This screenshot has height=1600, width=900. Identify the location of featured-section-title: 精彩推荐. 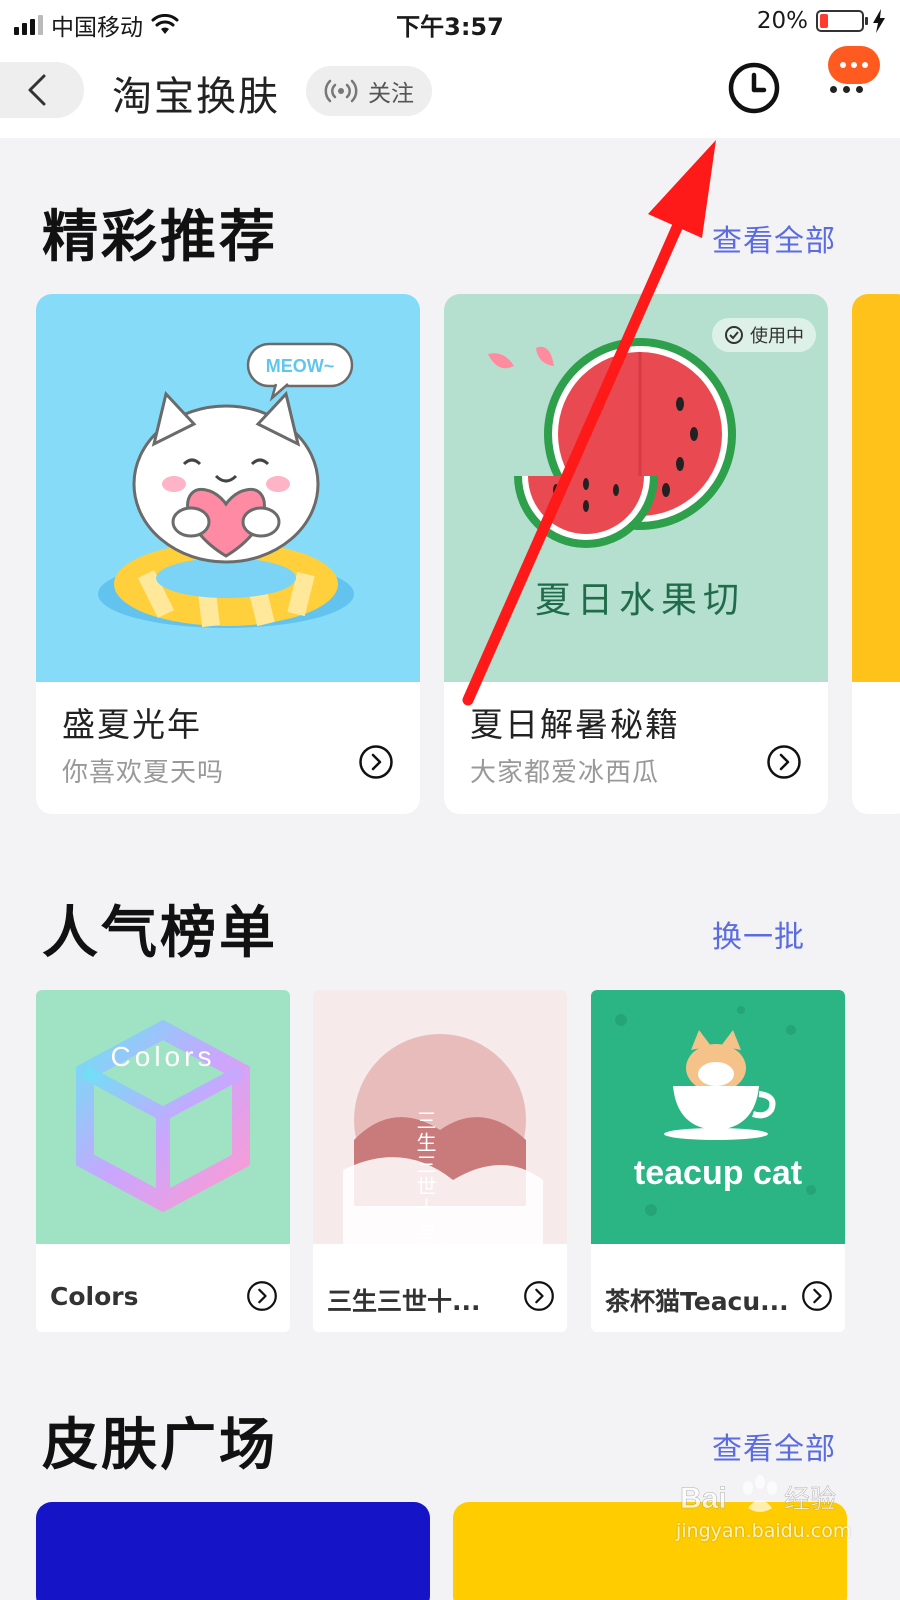
(160, 237).